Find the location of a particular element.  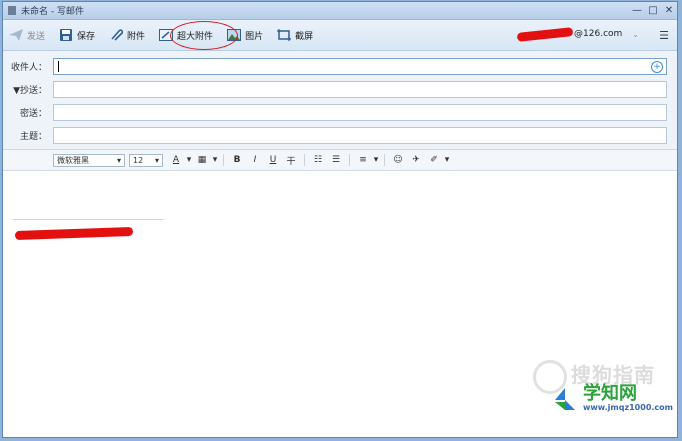

bcc-input is located at coordinates (360, 112).